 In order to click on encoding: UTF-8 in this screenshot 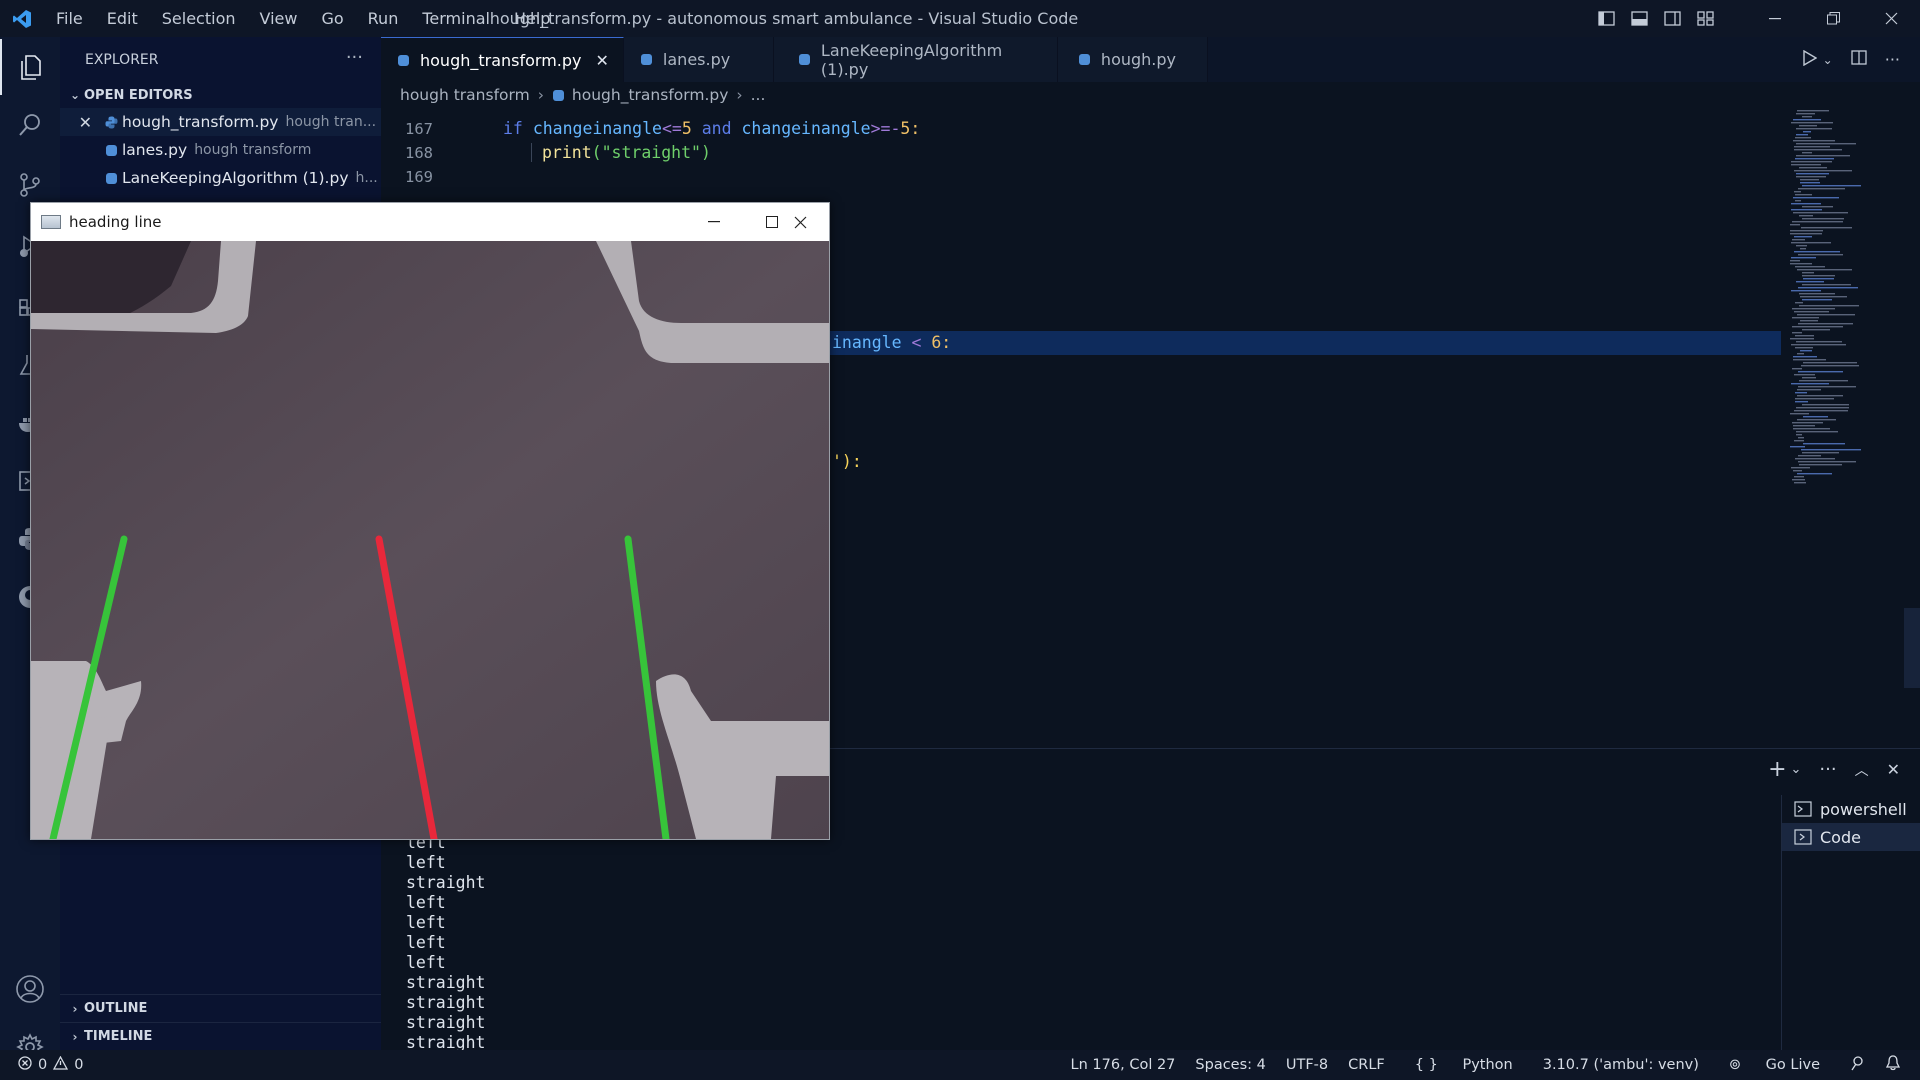, I will do `click(1307, 1065)`.